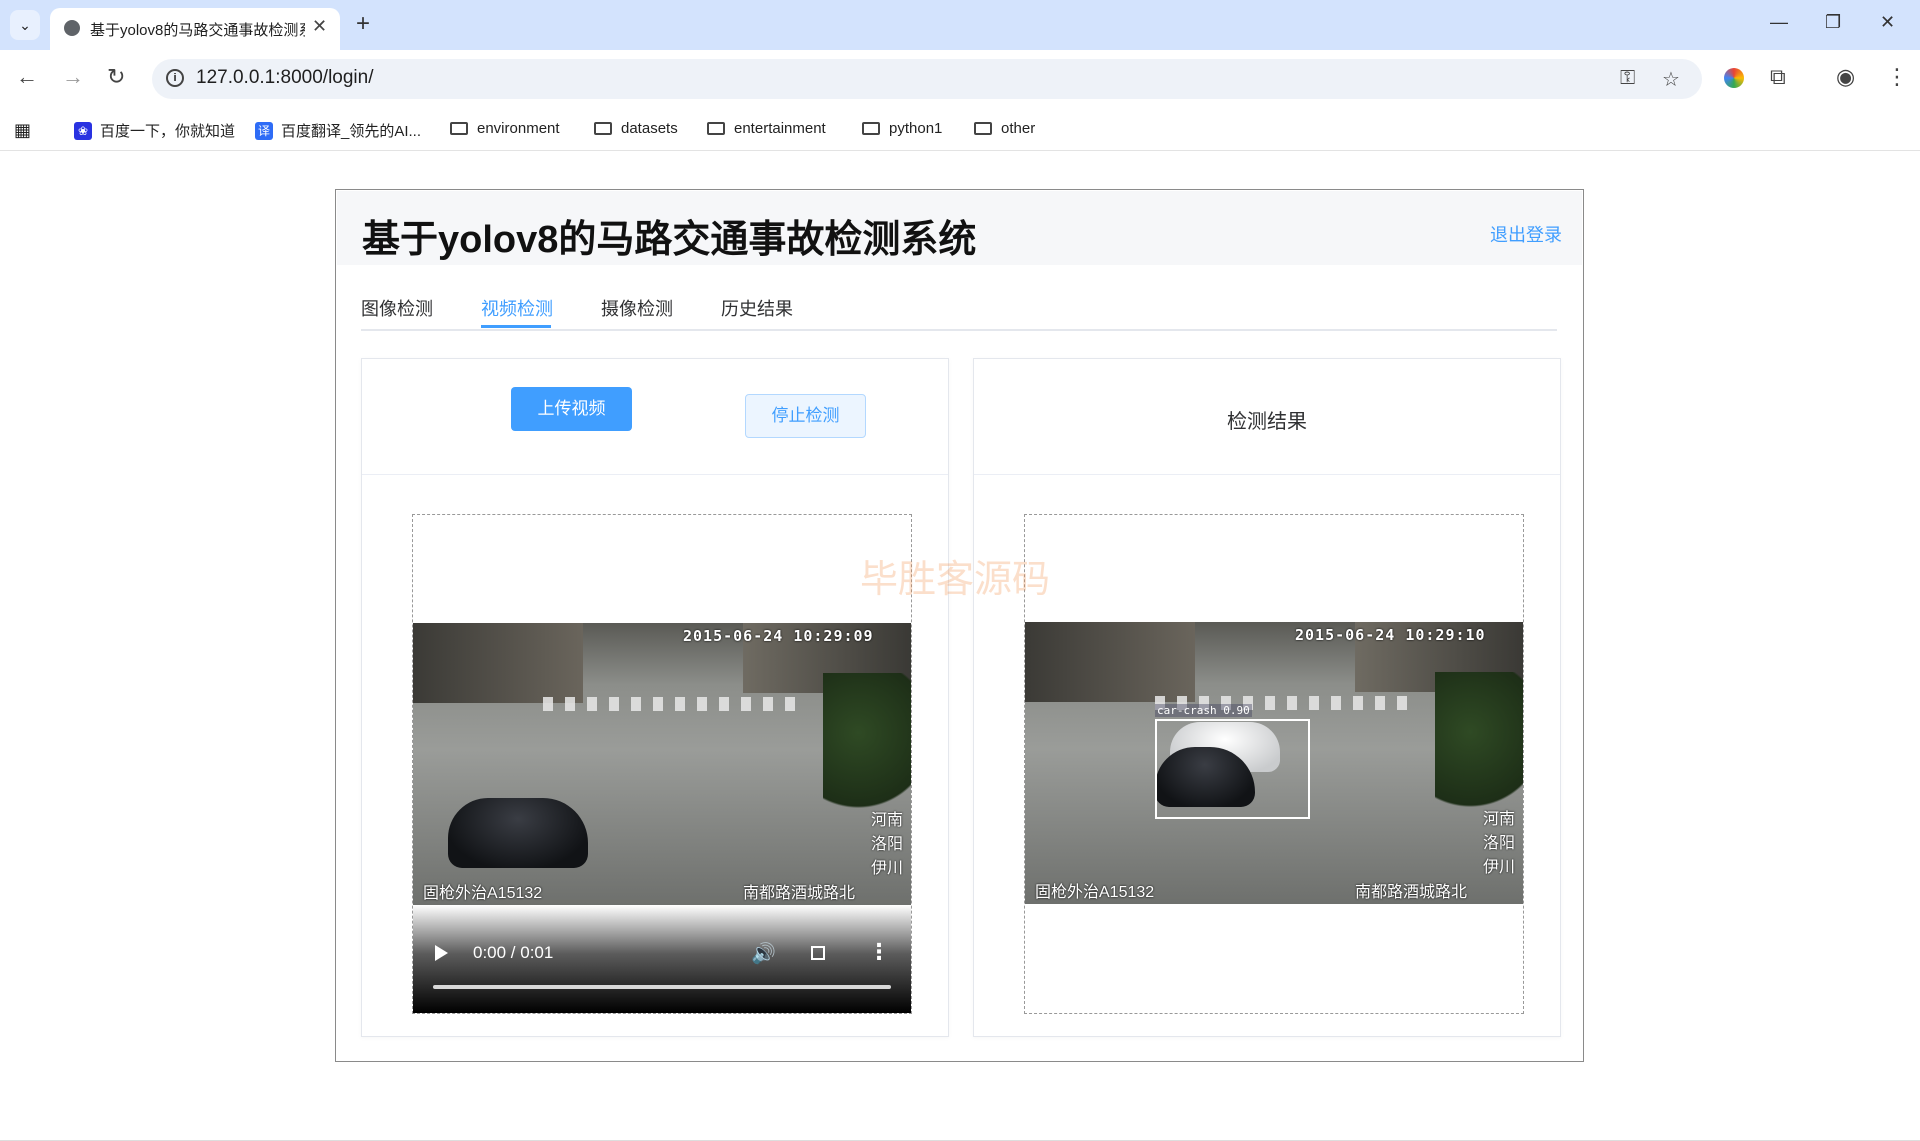 Image resolution: width=1920 pixels, height=1141 pixels. Describe the element at coordinates (363, 24) in the screenshot. I see `new-tab-button: +` at that location.